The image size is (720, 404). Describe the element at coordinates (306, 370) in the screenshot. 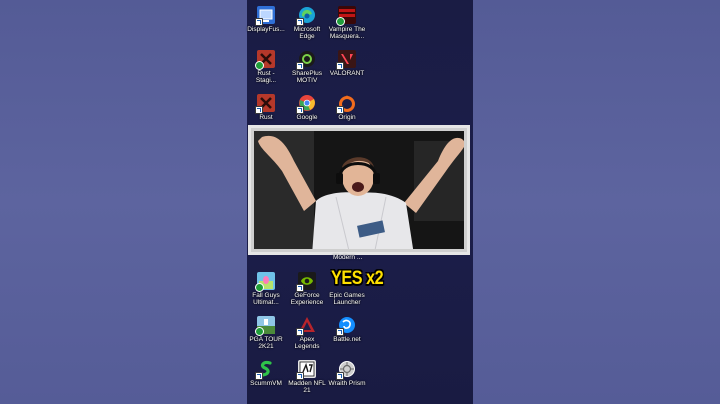

I see `madden-icon` at that location.